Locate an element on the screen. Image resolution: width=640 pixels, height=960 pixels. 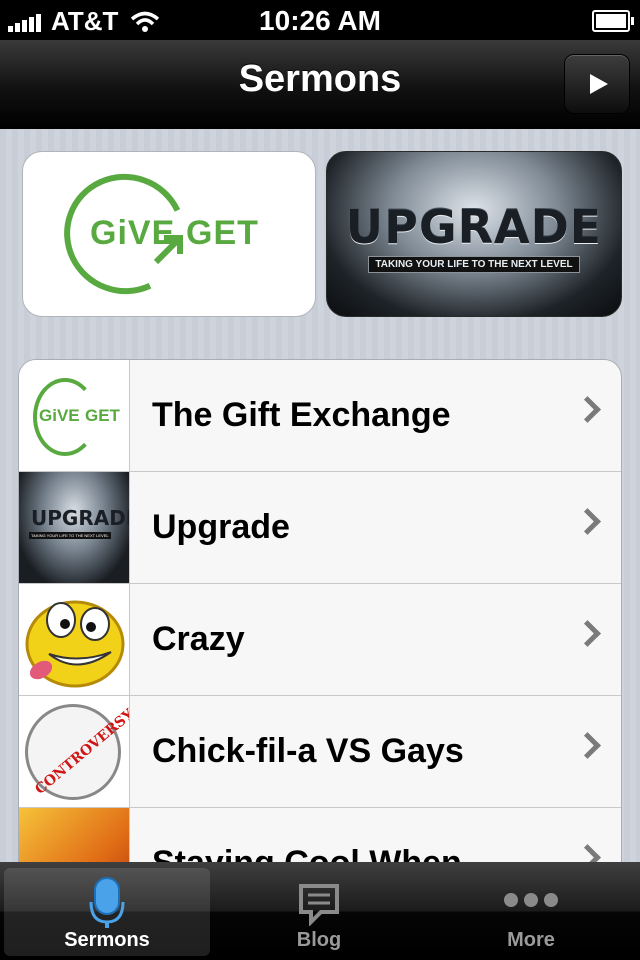
crazy-face-icon is located at coordinates (75, 644).